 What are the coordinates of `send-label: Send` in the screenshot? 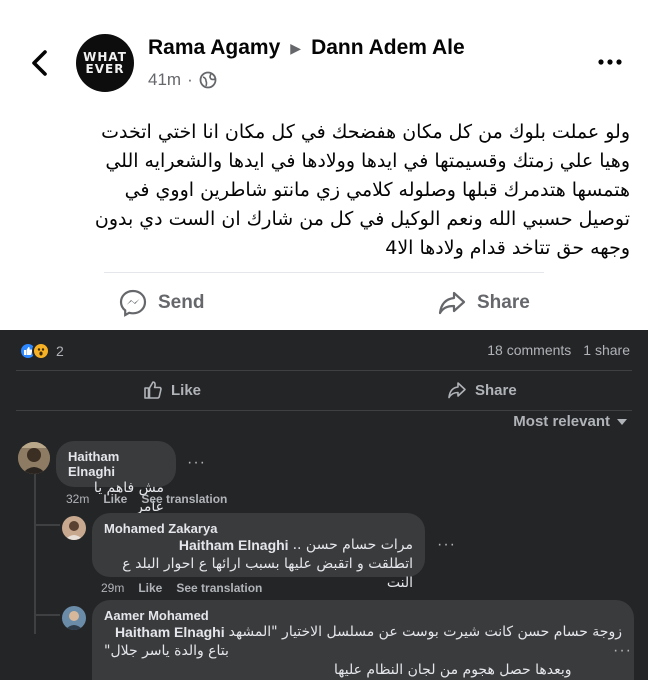 It's located at (181, 302).